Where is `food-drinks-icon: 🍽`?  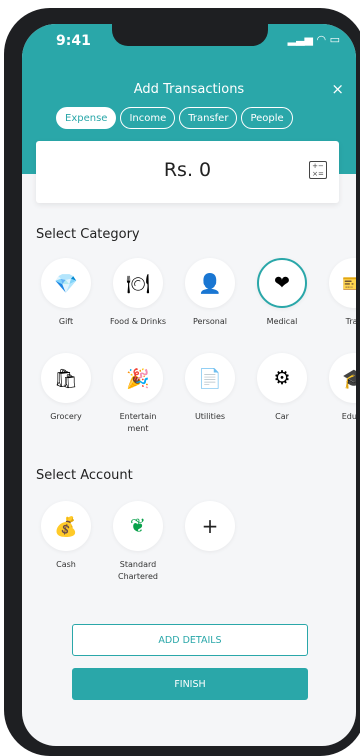 food-drinks-icon: 🍽 is located at coordinates (138, 283).